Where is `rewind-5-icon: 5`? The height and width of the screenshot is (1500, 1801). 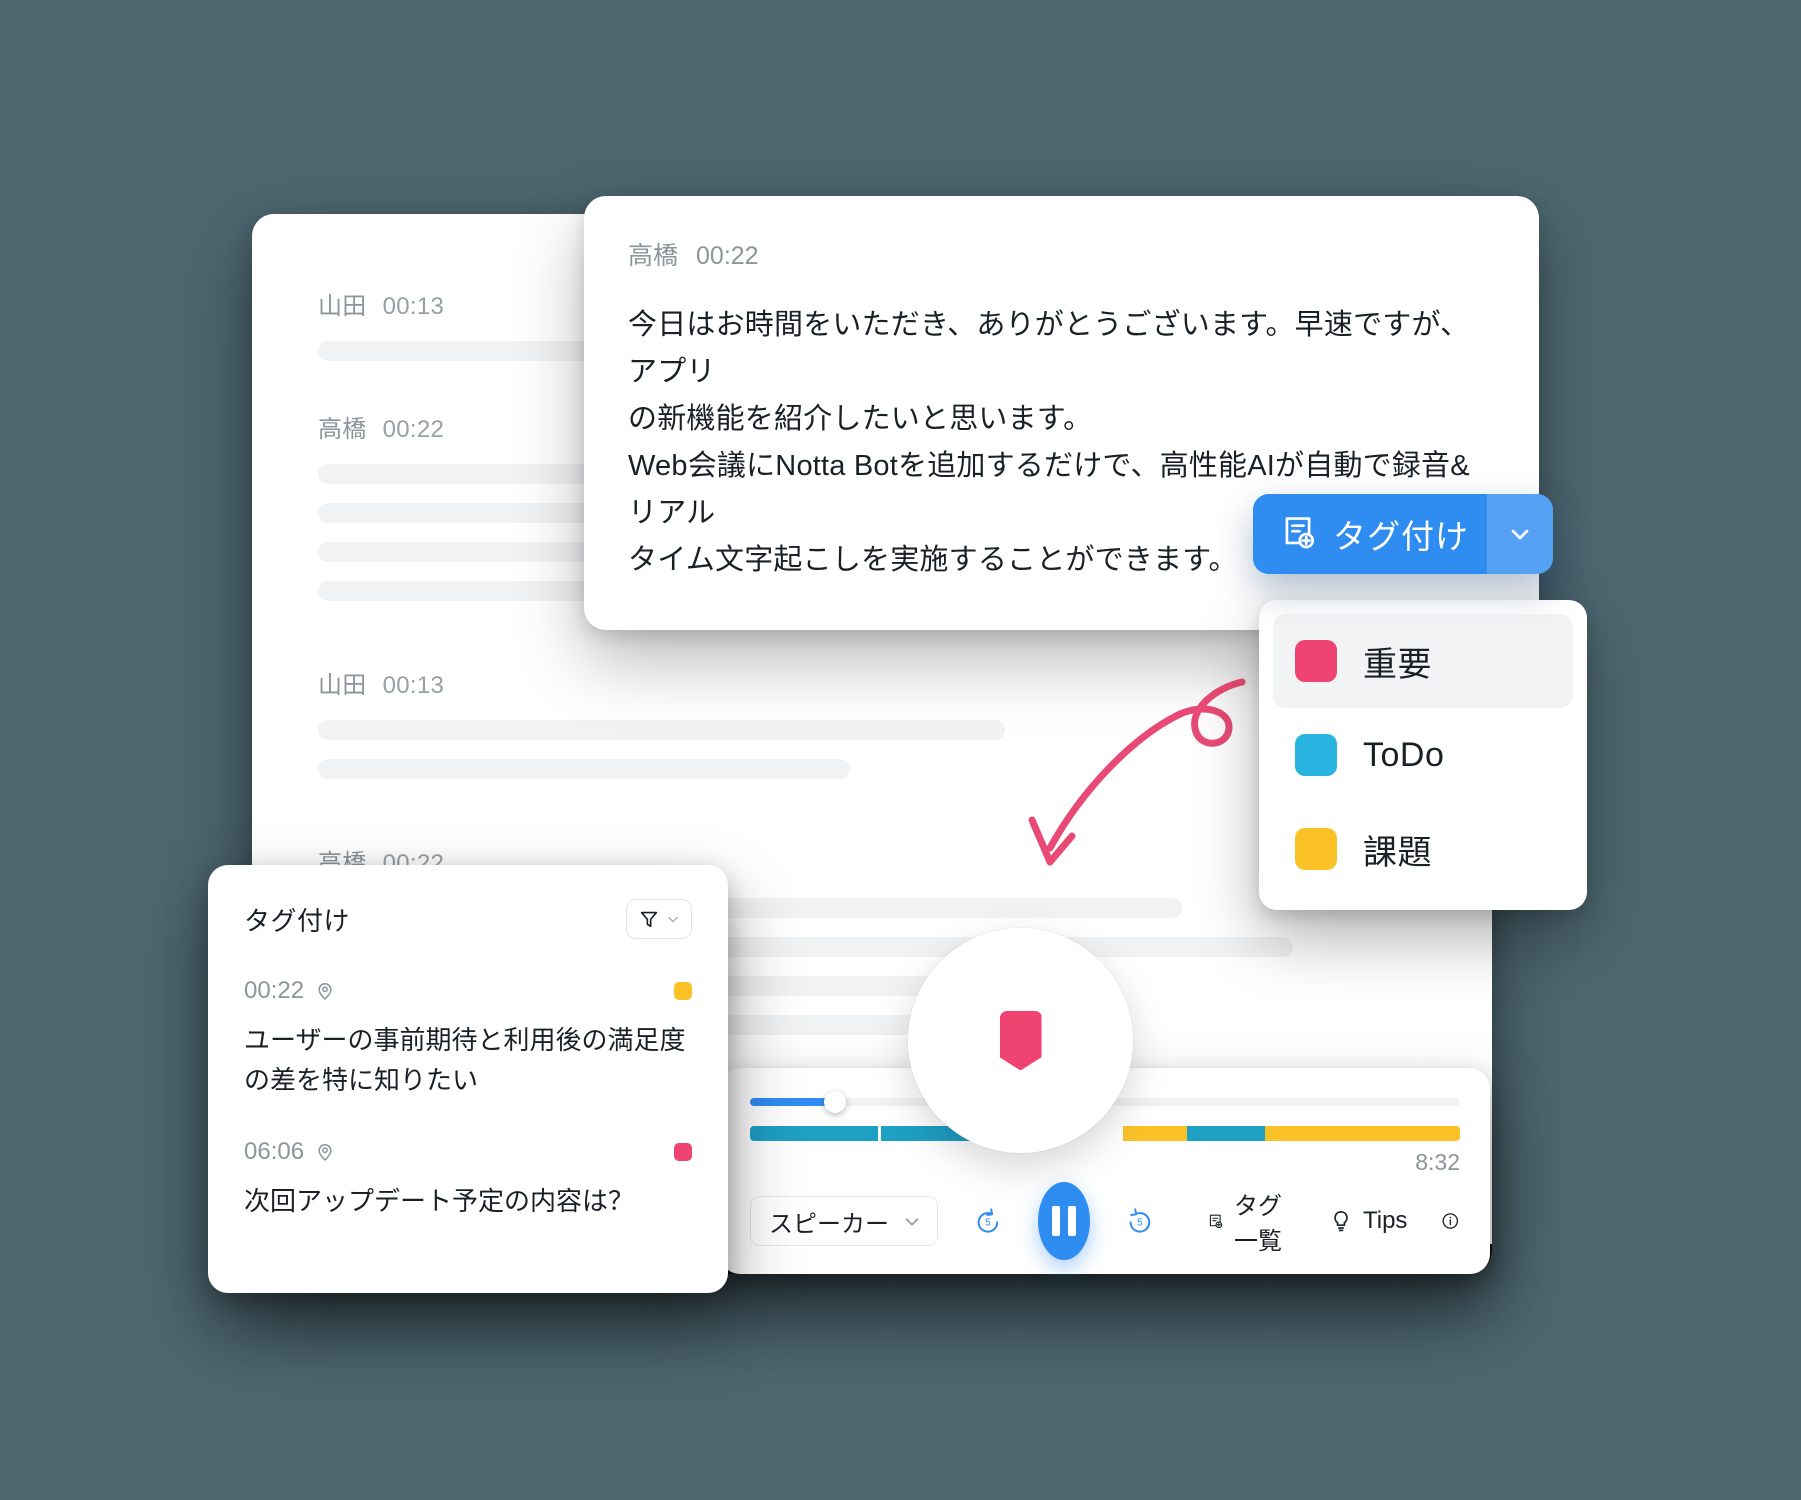
rewind-5-icon: 5 is located at coordinates (988, 1221).